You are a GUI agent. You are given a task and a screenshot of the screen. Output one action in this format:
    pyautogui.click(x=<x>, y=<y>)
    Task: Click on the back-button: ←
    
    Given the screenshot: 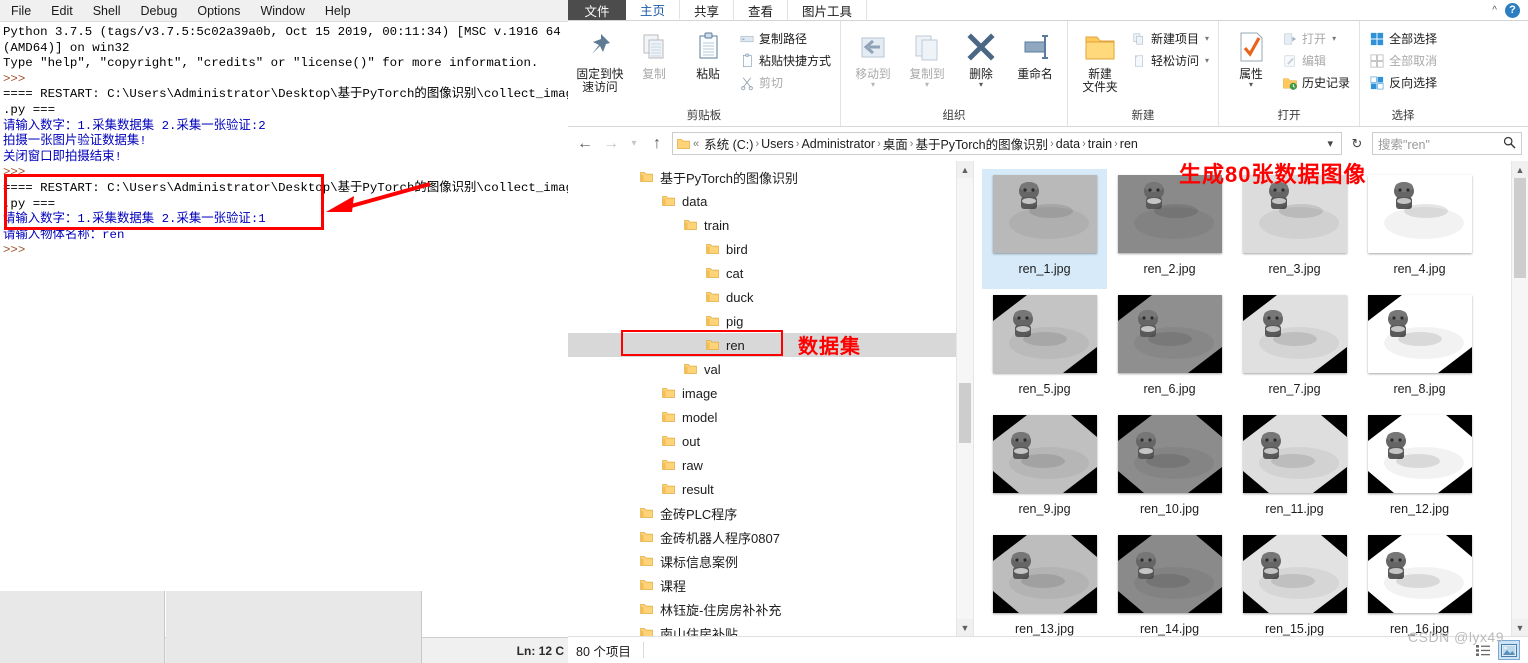 What is the action you would take?
    pyautogui.click(x=585, y=144)
    